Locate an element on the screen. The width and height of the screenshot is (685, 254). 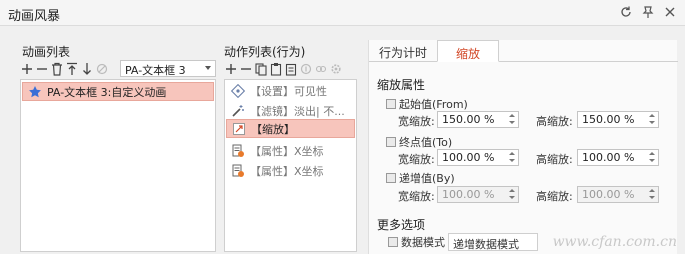
by-group-header: 递增值(By) is located at coordinates (420, 178).